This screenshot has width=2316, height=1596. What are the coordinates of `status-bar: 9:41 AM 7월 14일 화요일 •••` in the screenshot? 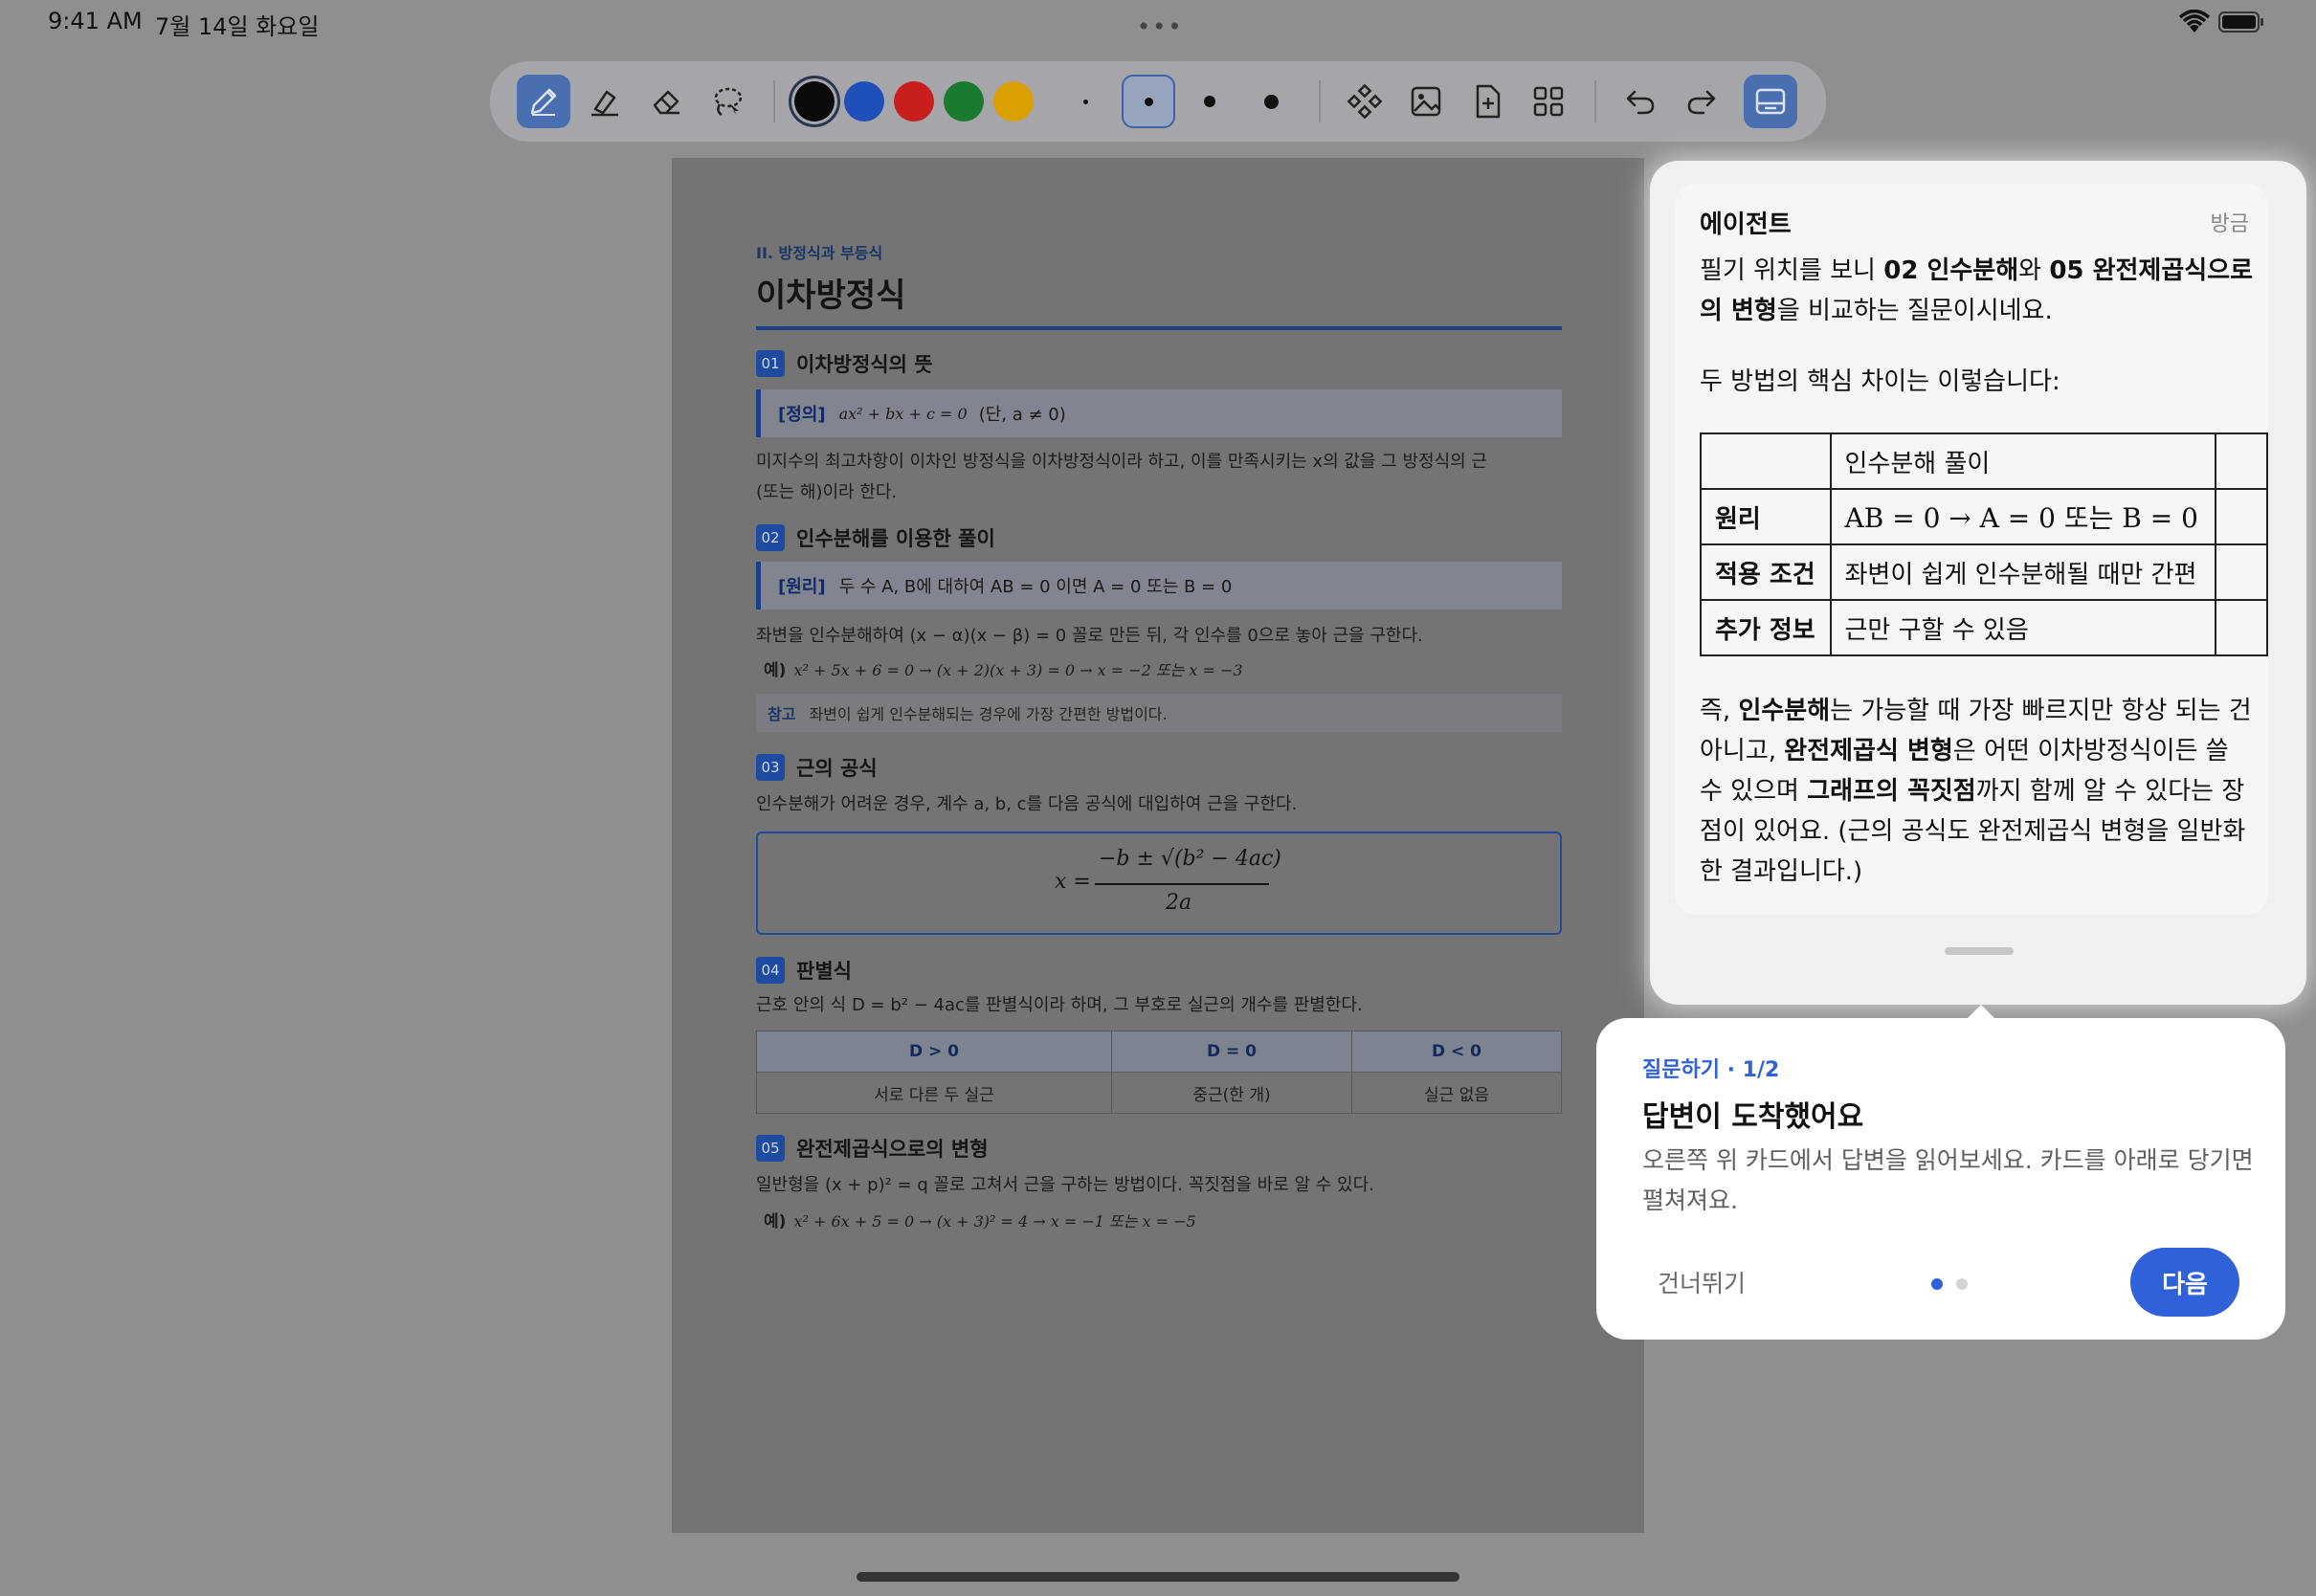 It's located at (1158, 23).